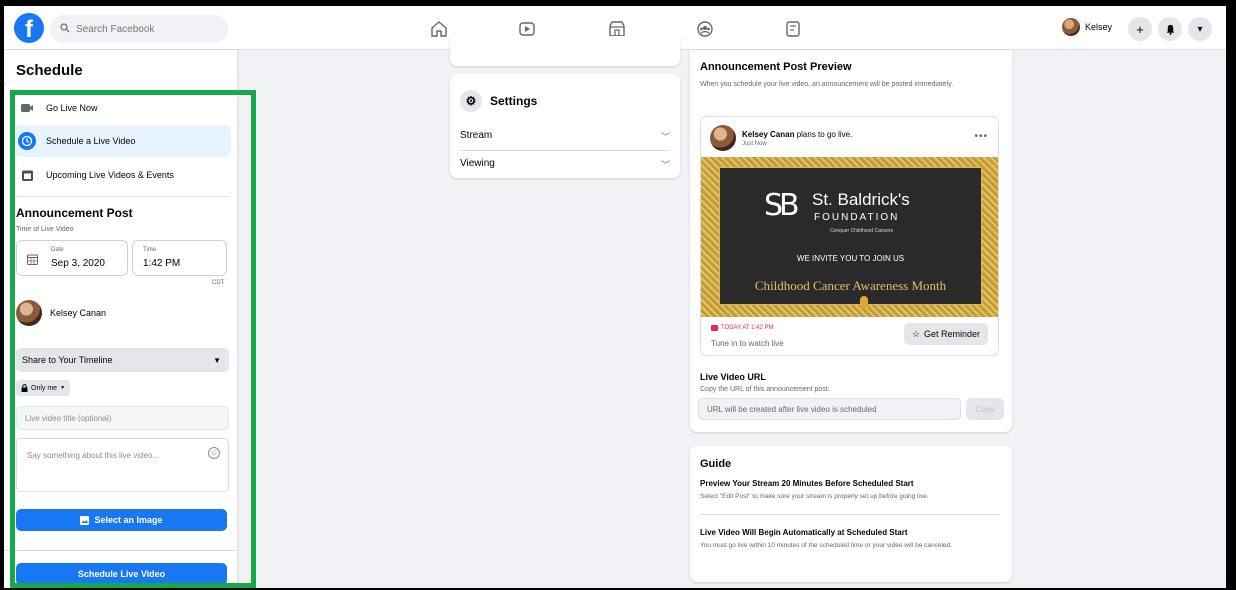  I want to click on privacy-value: Only me, so click(44, 388).